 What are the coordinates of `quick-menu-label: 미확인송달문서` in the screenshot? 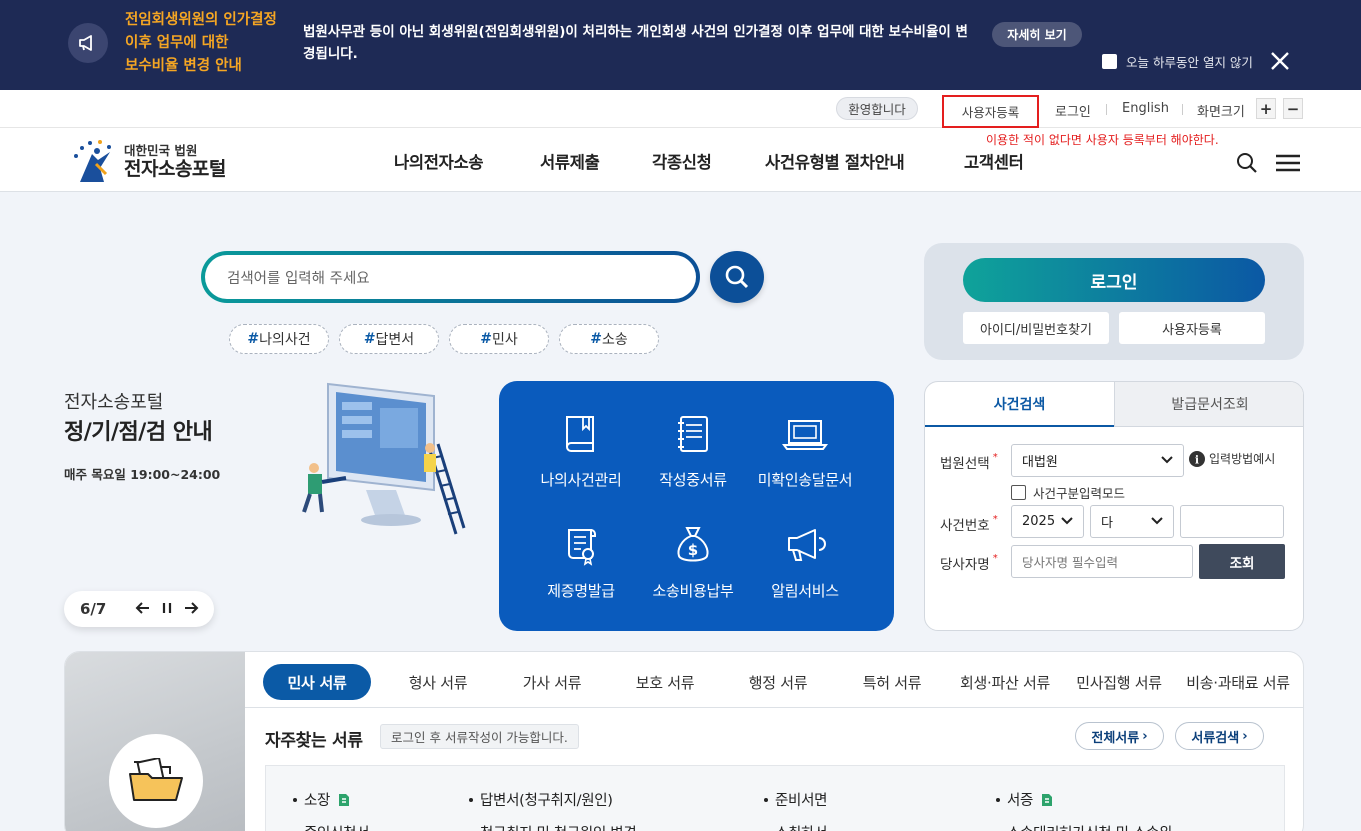 It's located at (805, 480).